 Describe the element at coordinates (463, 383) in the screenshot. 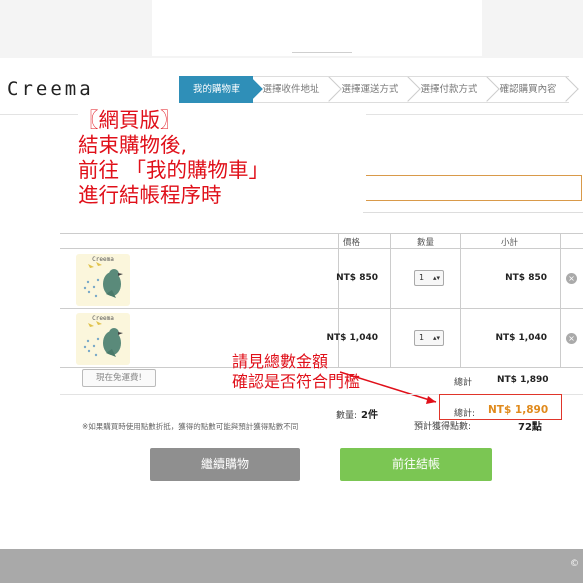

I see `subtotal-label: 總計` at that location.